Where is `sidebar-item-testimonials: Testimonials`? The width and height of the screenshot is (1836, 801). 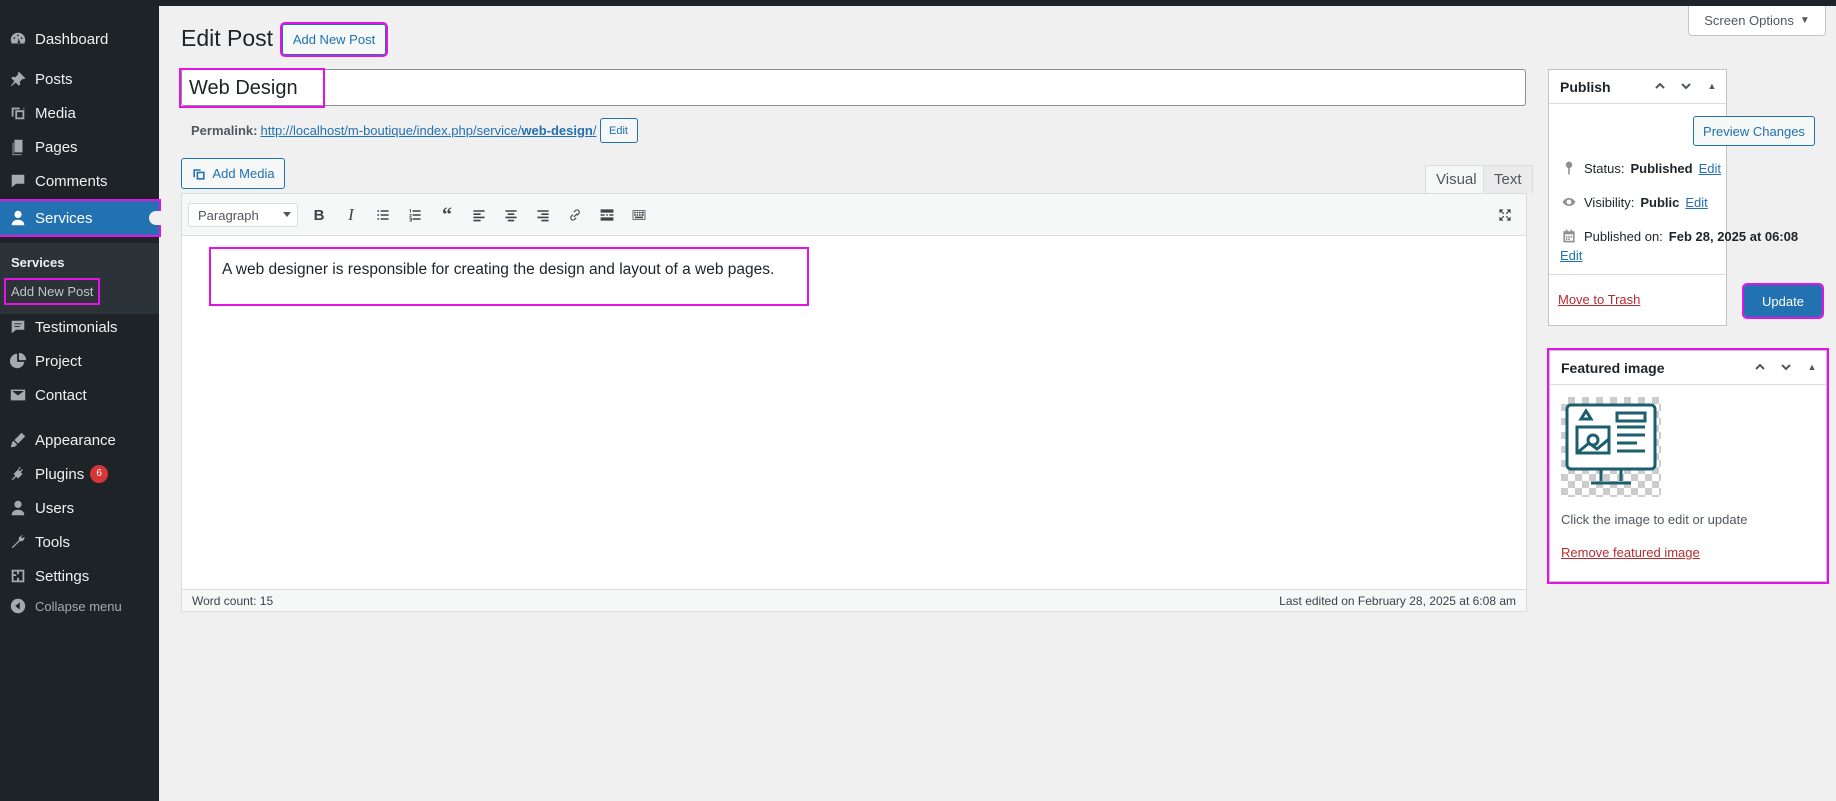 sidebar-item-testimonials: Testimonials is located at coordinates (79, 327).